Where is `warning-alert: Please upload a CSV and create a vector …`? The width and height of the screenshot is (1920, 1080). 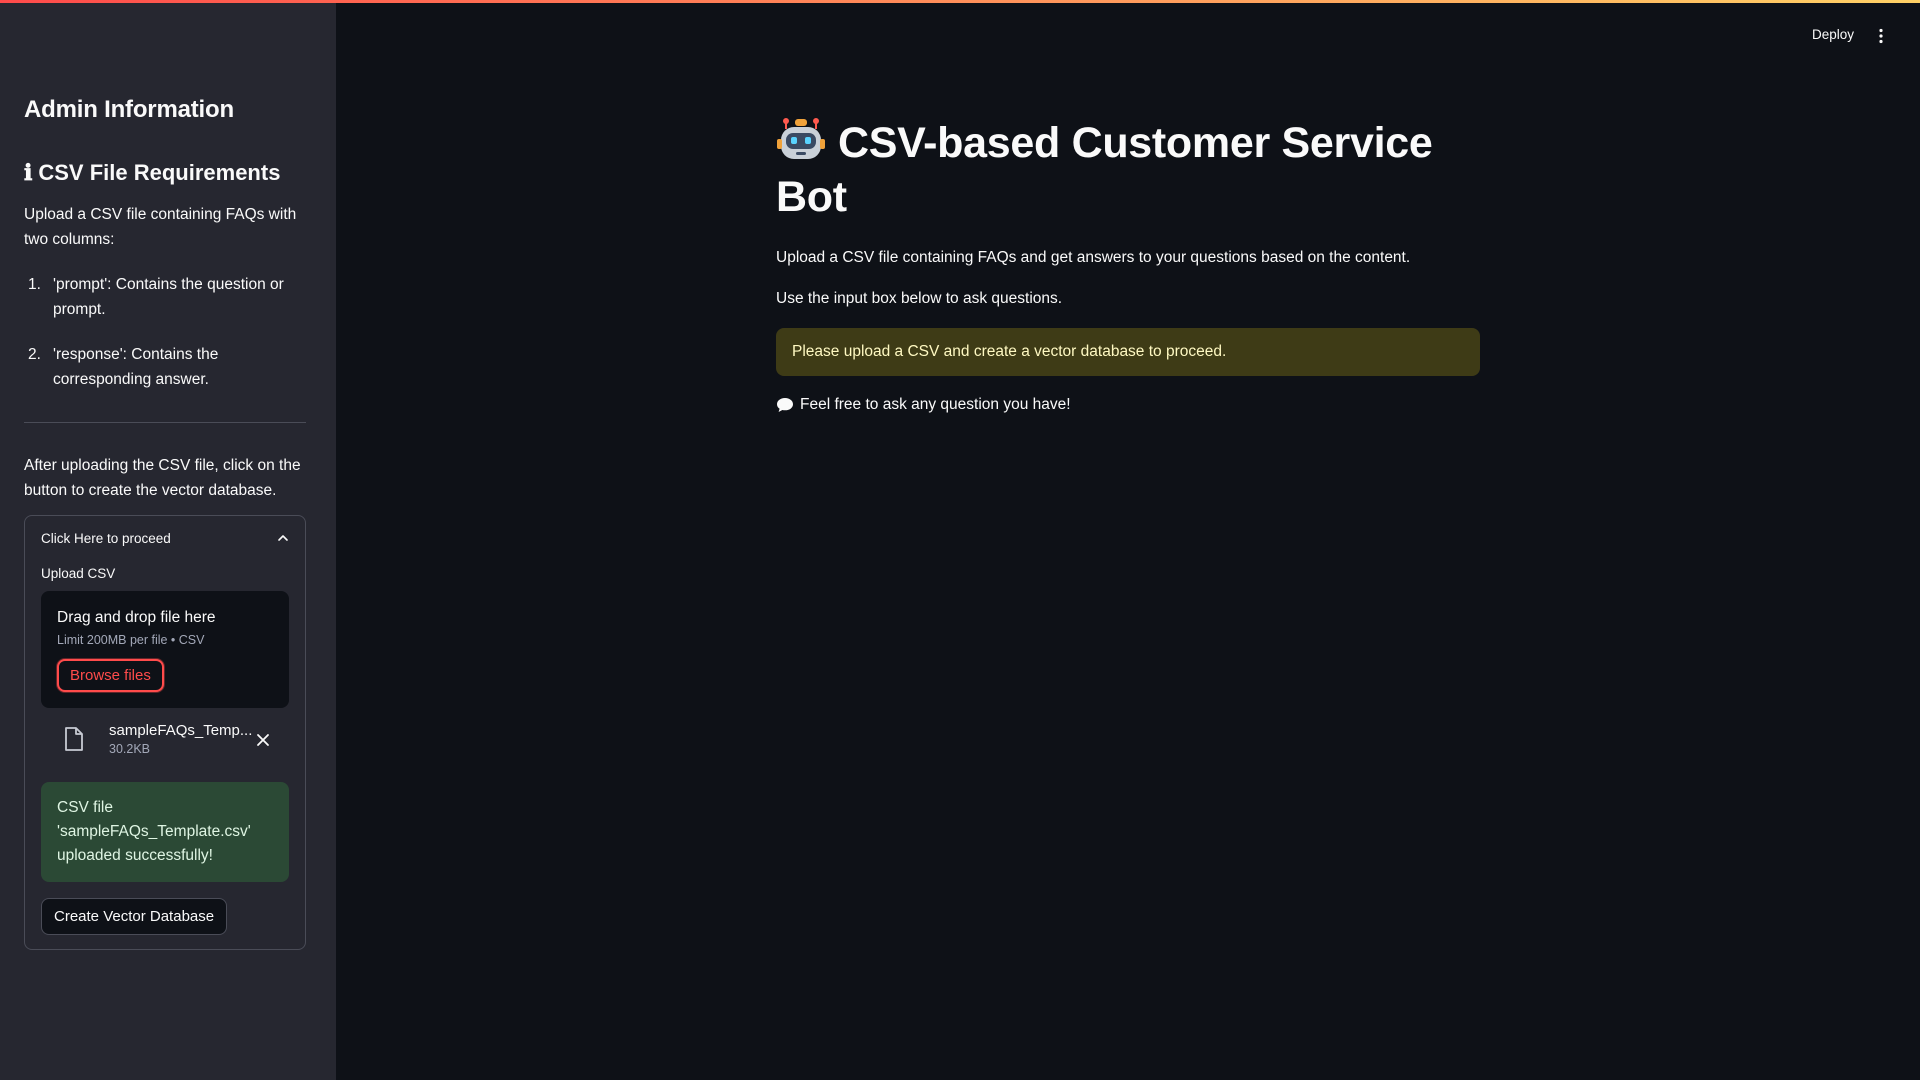
warning-alert: Please upload a CSV and create a vector … is located at coordinates (1128, 352).